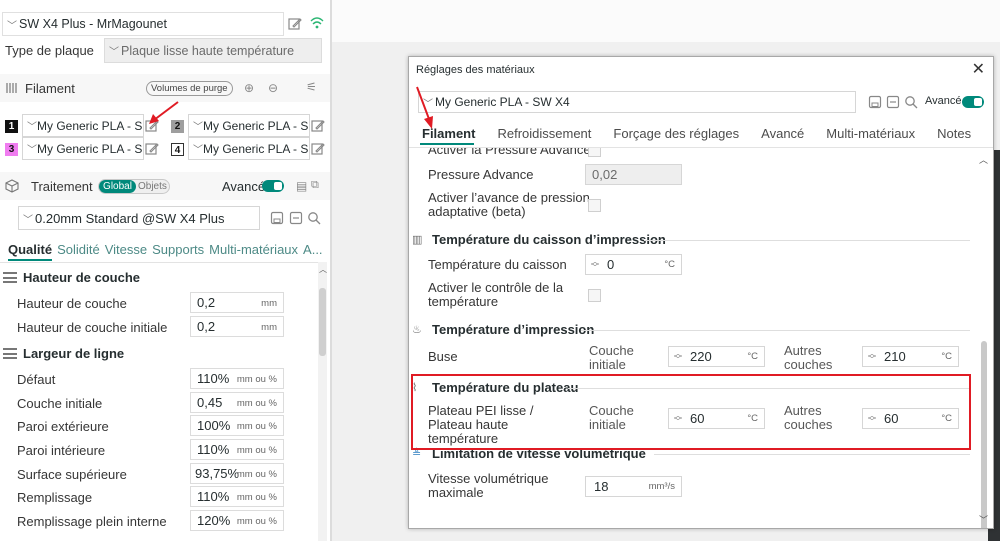 The height and width of the screenshot is (541, 1000). I want to click on edit-icon, so click(295, 24).